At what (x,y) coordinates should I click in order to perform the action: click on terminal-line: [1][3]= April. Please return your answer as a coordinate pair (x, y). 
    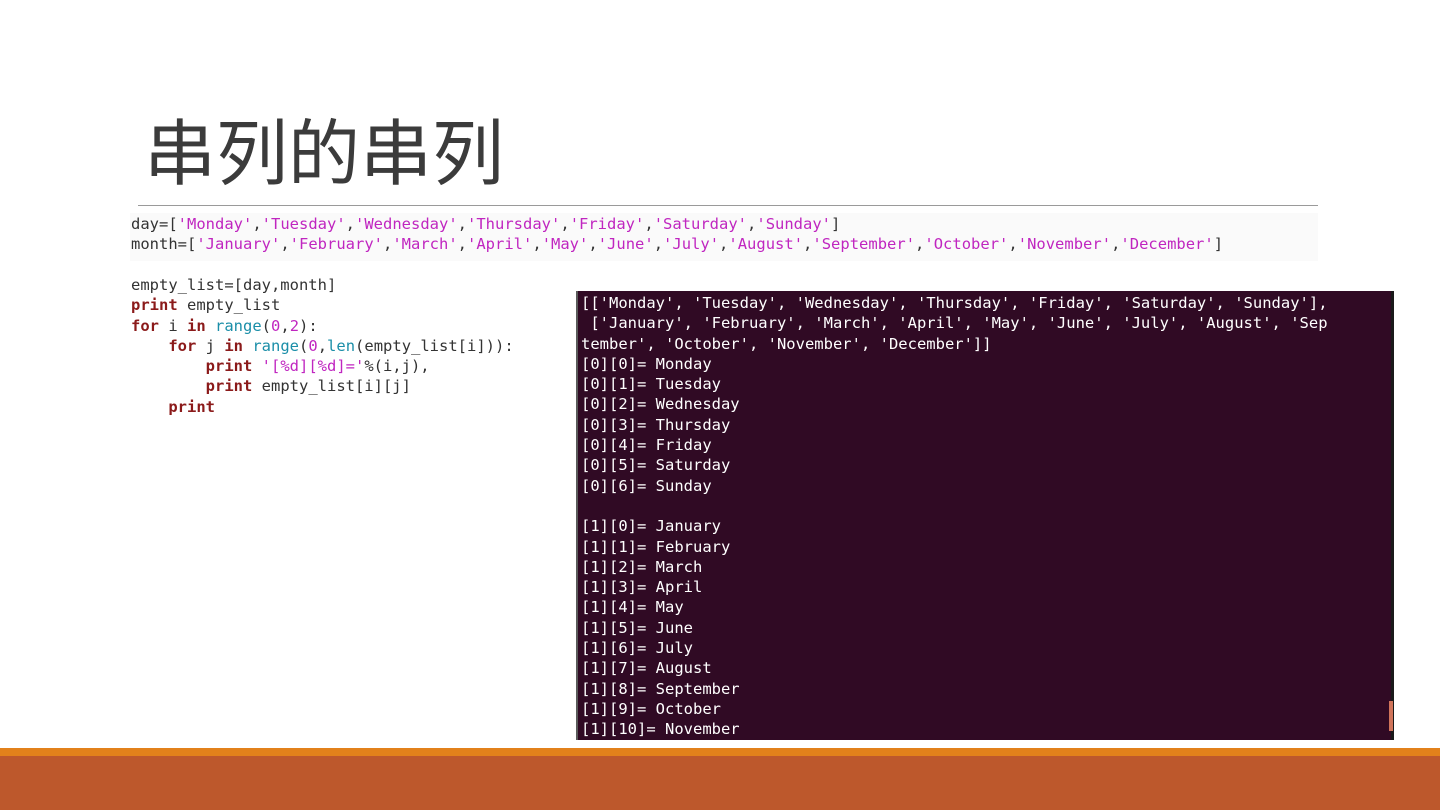
    Looking at the image, I should click on (642, 587).